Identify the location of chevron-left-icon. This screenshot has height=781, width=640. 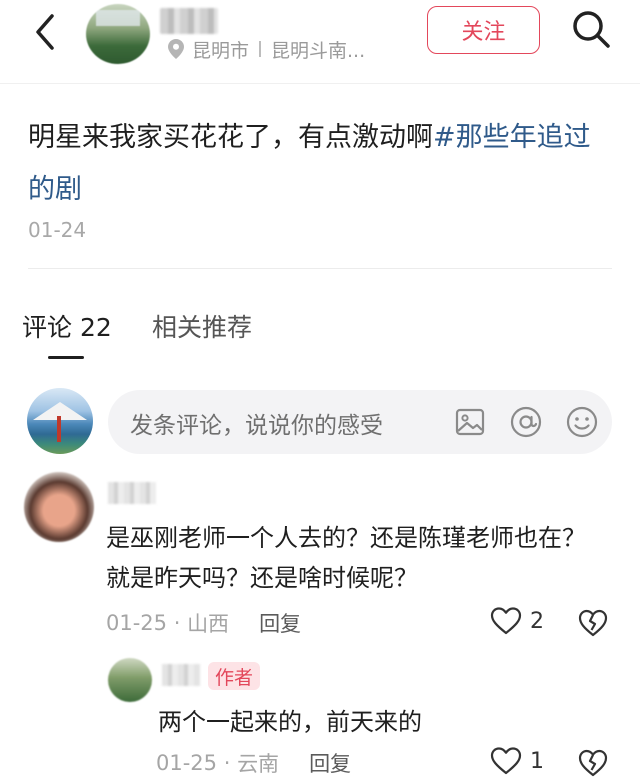
(45, 32).